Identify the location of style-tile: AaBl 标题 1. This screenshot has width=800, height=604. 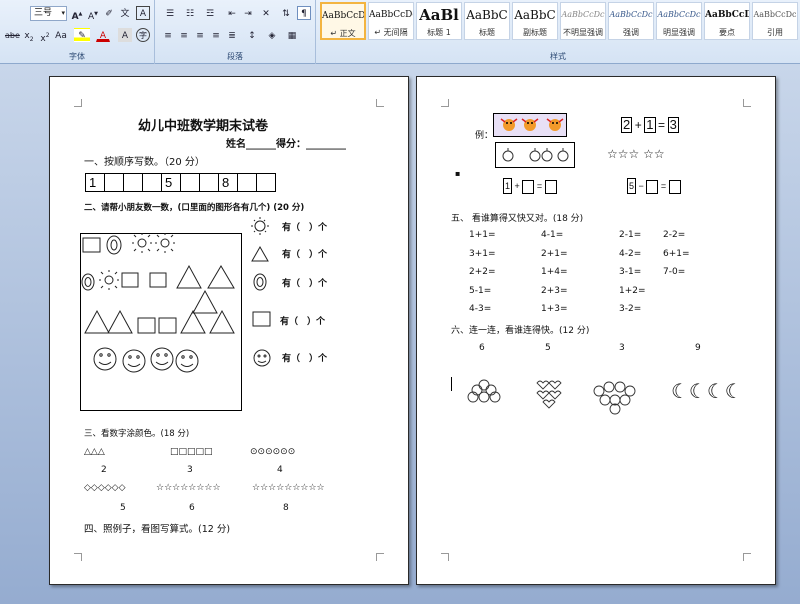
(439, 21).